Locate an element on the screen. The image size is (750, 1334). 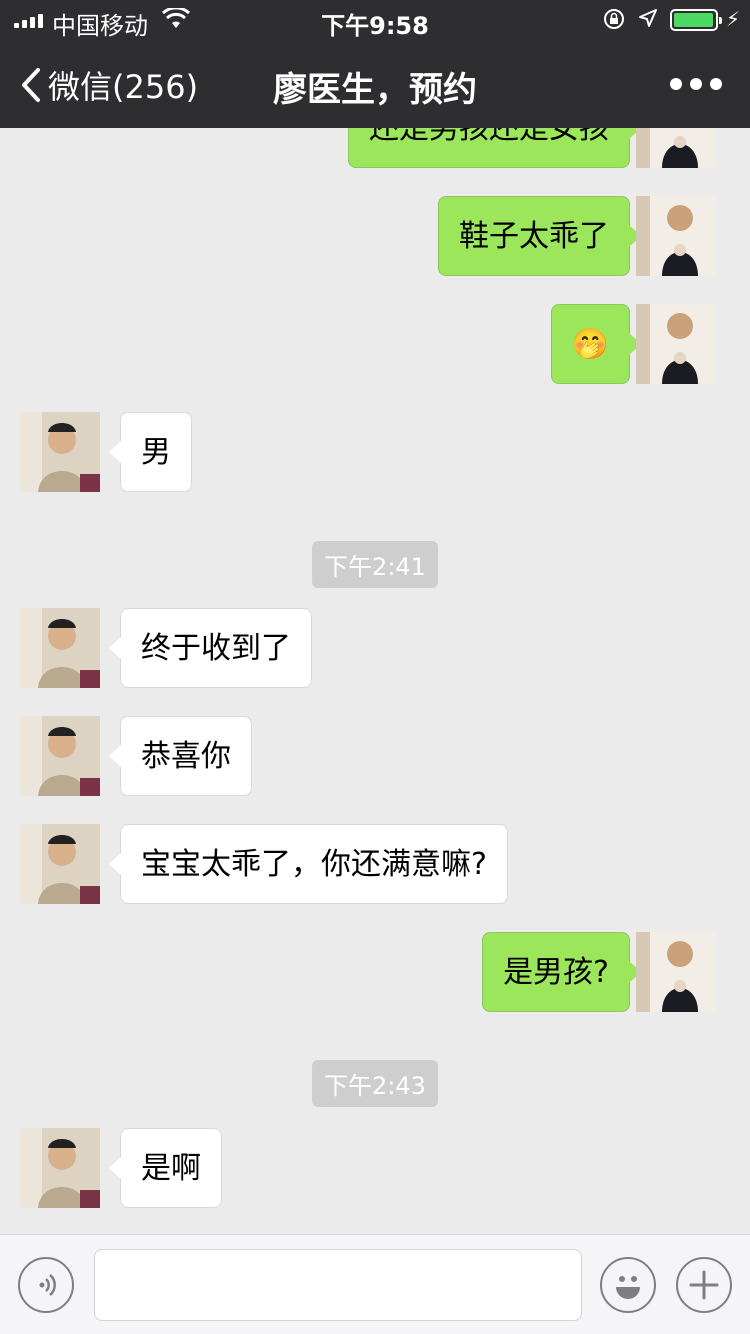
message-bubble-incoming: 终于收到了 is located at coordinates (210, 648).